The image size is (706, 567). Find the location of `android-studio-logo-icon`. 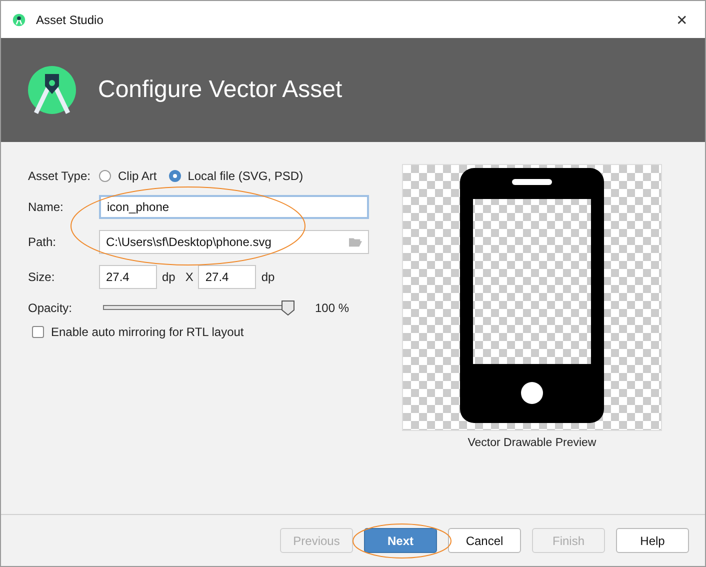

android-studio-logo-icon is located at coordinates (52, 90).